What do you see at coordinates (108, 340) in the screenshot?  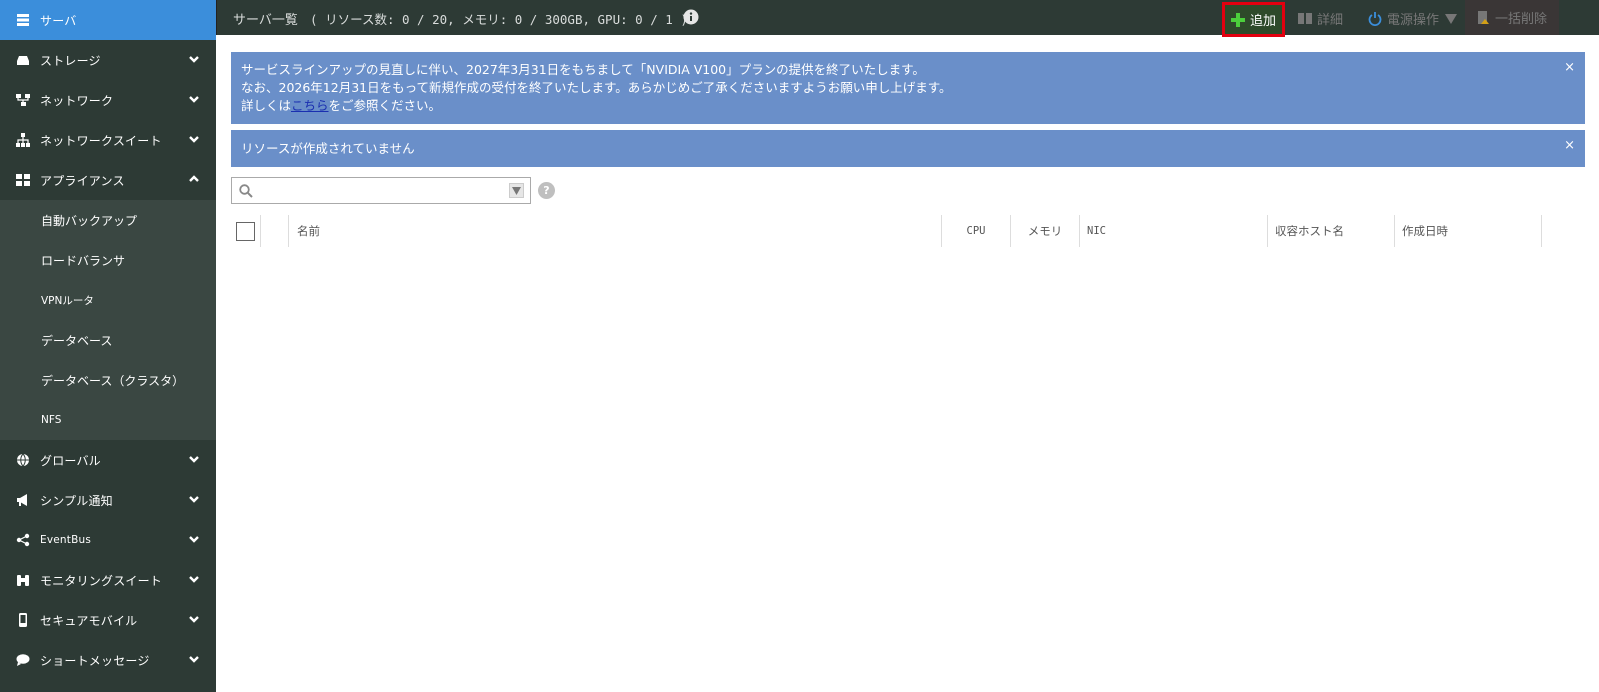 I see `sidebar-subitem-database: データベース` at bounding box center [108, 340].